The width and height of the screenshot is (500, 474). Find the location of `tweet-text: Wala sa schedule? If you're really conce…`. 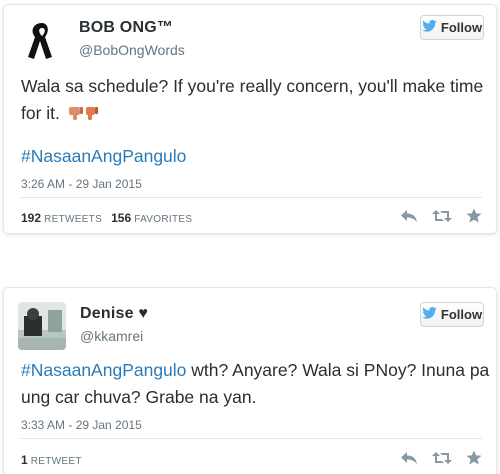

tweet-text: Wala sa schedule? If you're really conce… is located at coordinates (256, 101).